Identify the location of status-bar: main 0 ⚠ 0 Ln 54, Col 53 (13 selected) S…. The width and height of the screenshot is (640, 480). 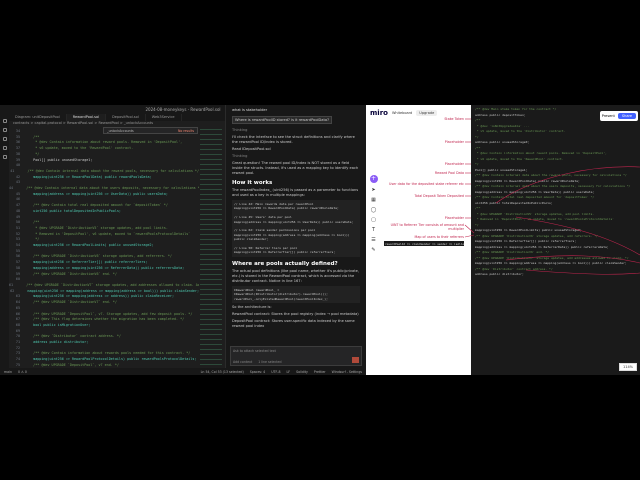
(183, 371).